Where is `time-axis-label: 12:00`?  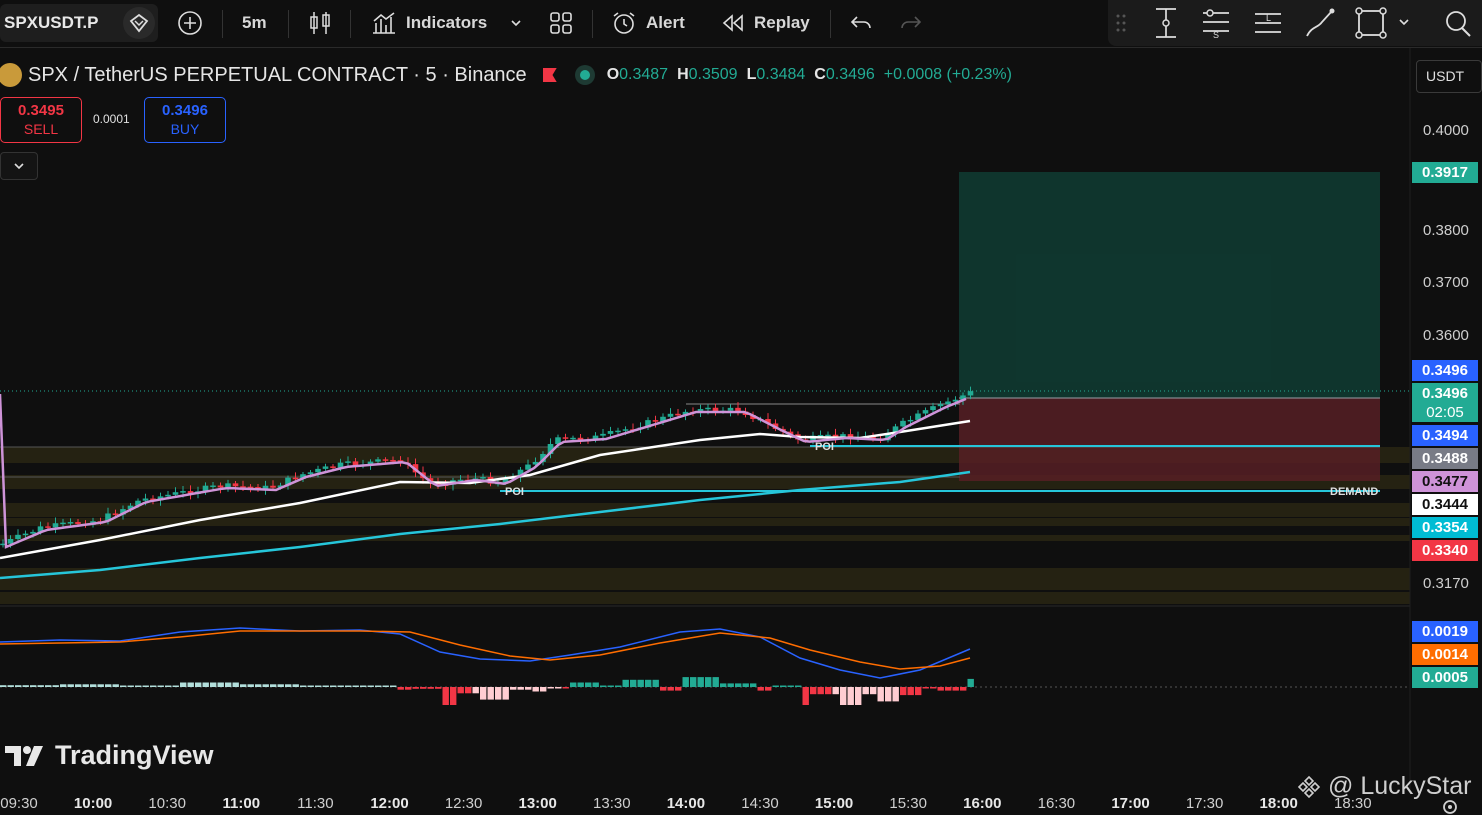
time-axis-label: 12:00 is located at coordinates (389, 803).